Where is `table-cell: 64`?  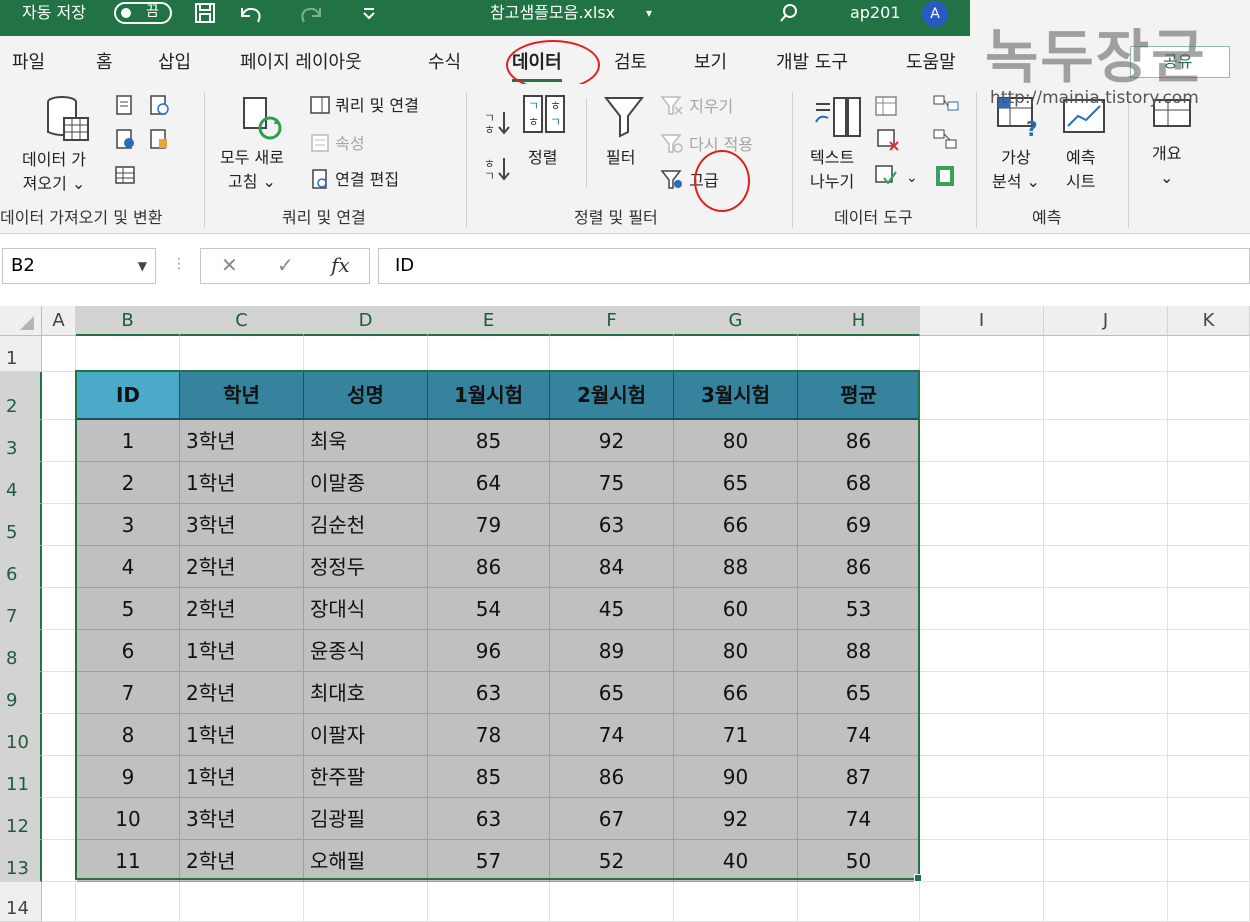
table-cell: 64 is located at coordinates (489, 483).